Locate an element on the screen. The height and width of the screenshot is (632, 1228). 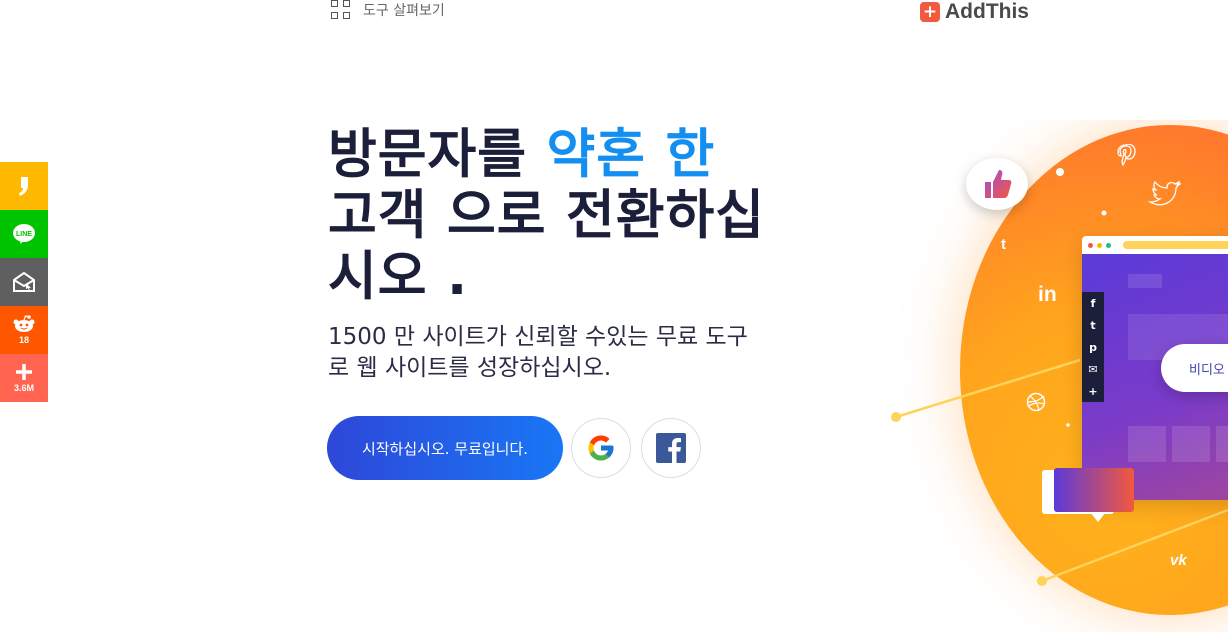
share-button-reddit: 18 is located at coordinates (24, 330).